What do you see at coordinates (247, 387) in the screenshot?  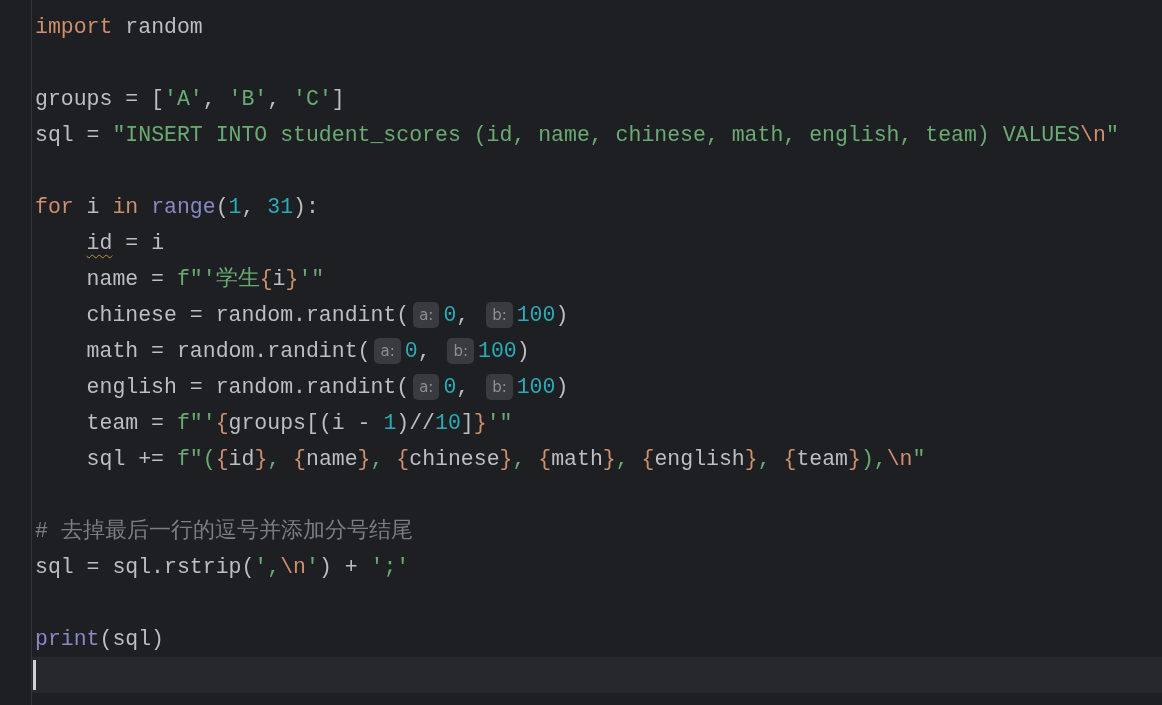 I see `code-text: english = random.randint(` at bounding box center [247, 387].